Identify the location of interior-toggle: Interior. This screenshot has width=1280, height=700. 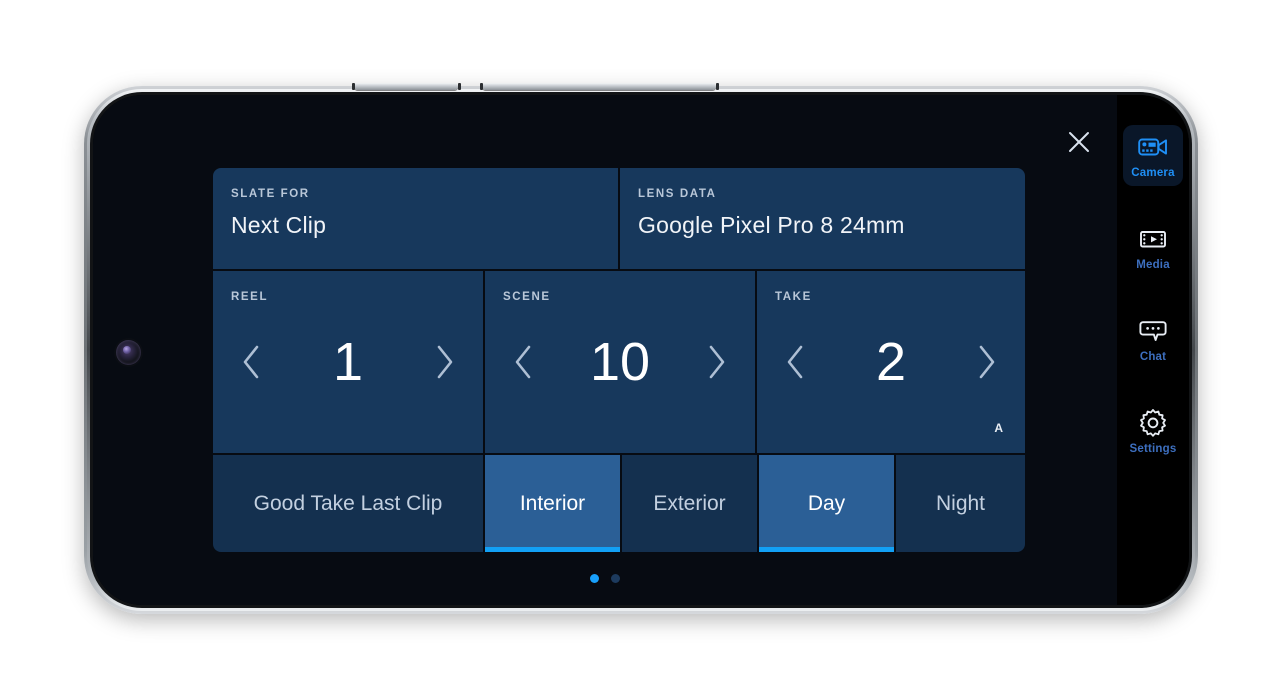
(552, 503).